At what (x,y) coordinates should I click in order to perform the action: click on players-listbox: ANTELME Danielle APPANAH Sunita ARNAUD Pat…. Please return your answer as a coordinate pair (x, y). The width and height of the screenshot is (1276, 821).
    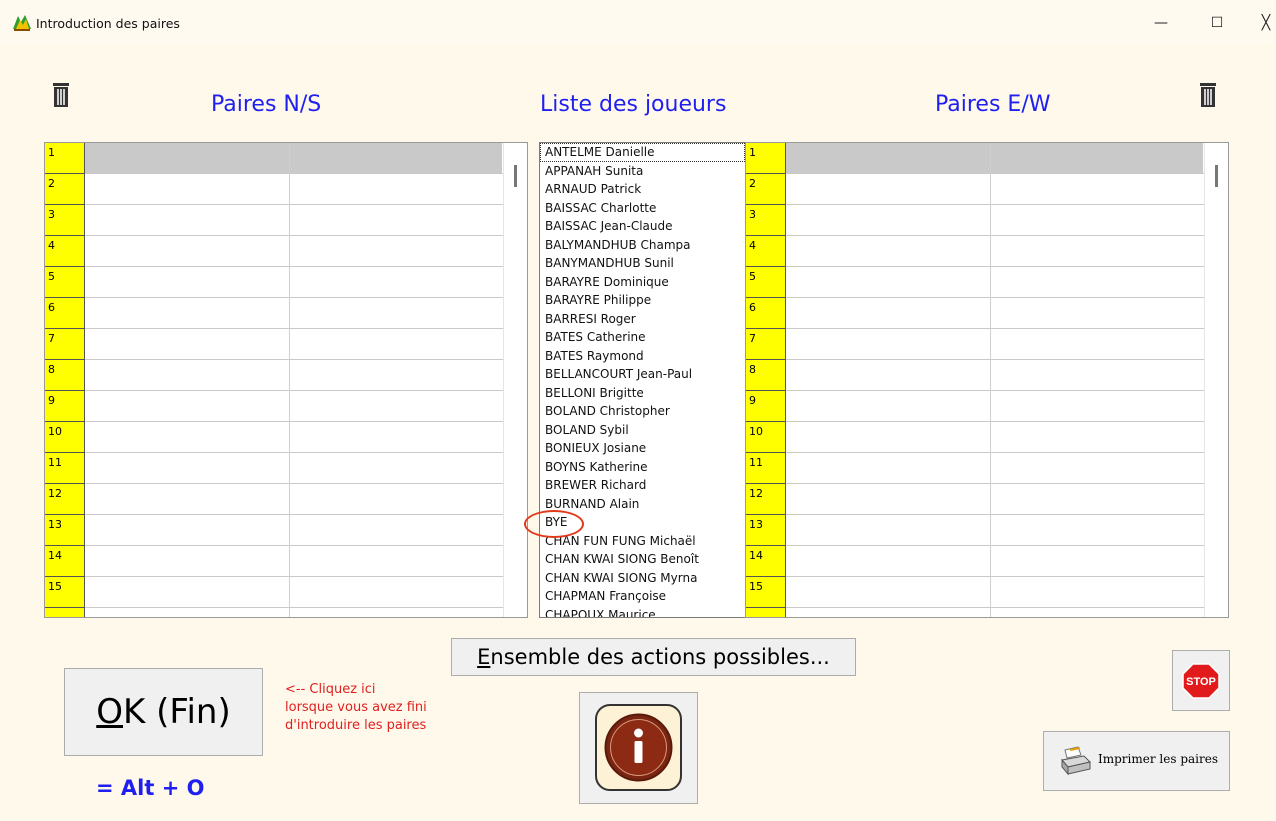
    Looking at the image, I should click on (642, 380).